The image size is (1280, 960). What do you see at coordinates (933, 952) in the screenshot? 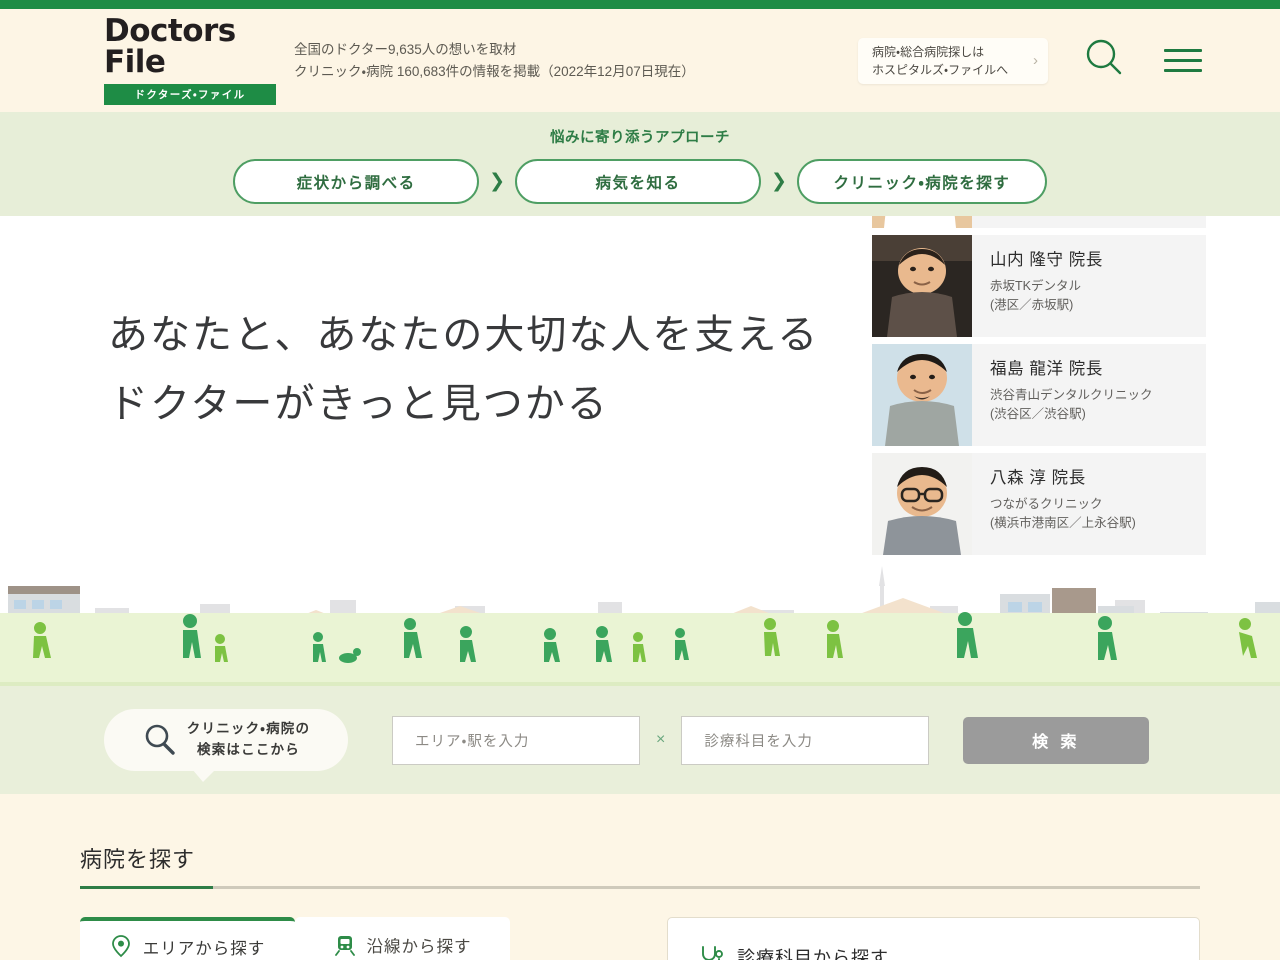
I see `department-panel-header: 診療科目から探す` at bounding box center [933, 952].